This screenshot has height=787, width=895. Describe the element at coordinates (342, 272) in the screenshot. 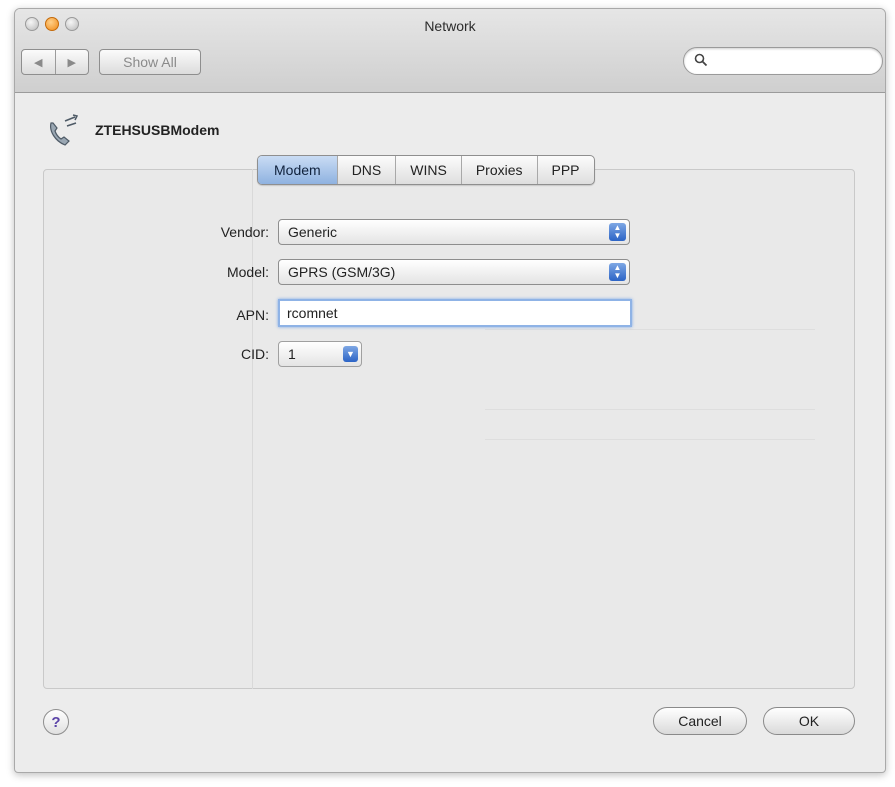

I see `model-value: GPRS (GSM/3G)` at that location.